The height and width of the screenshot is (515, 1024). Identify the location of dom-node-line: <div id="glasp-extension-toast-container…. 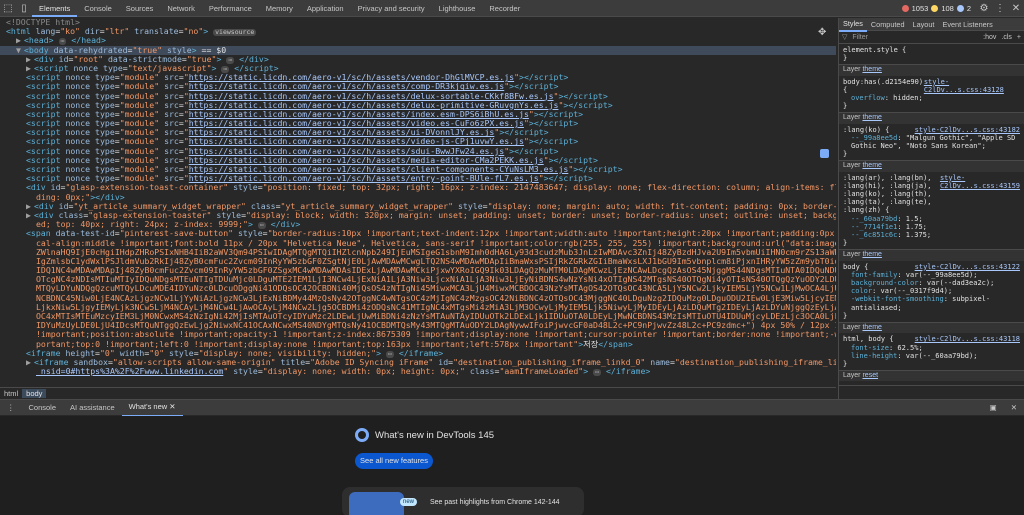
(418, 187).